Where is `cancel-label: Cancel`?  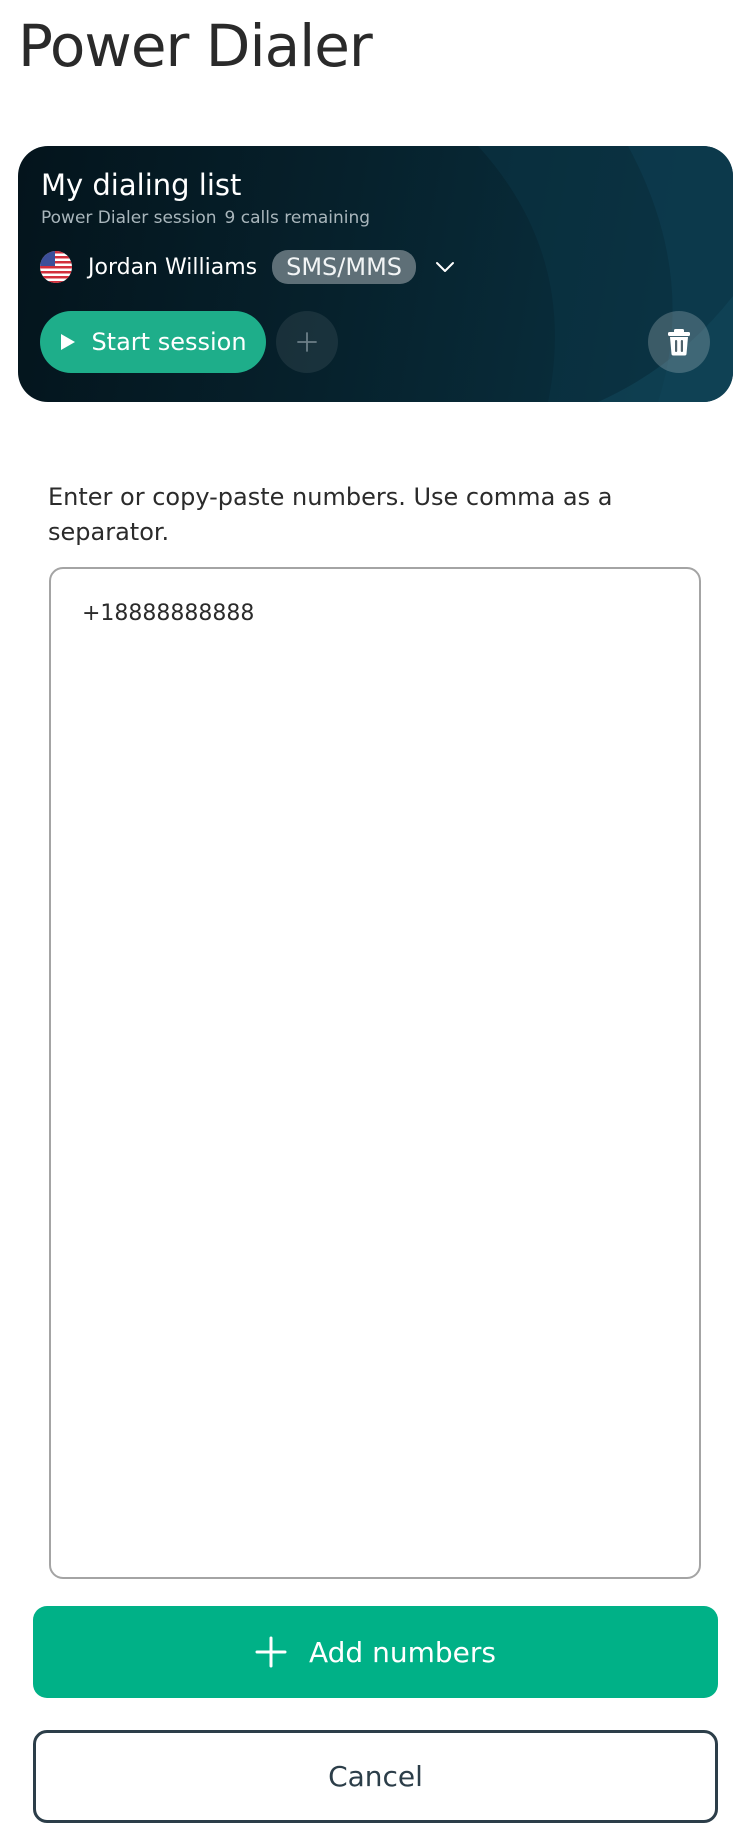
cancel-label: Cancel is located at coordinates (375, 1776).